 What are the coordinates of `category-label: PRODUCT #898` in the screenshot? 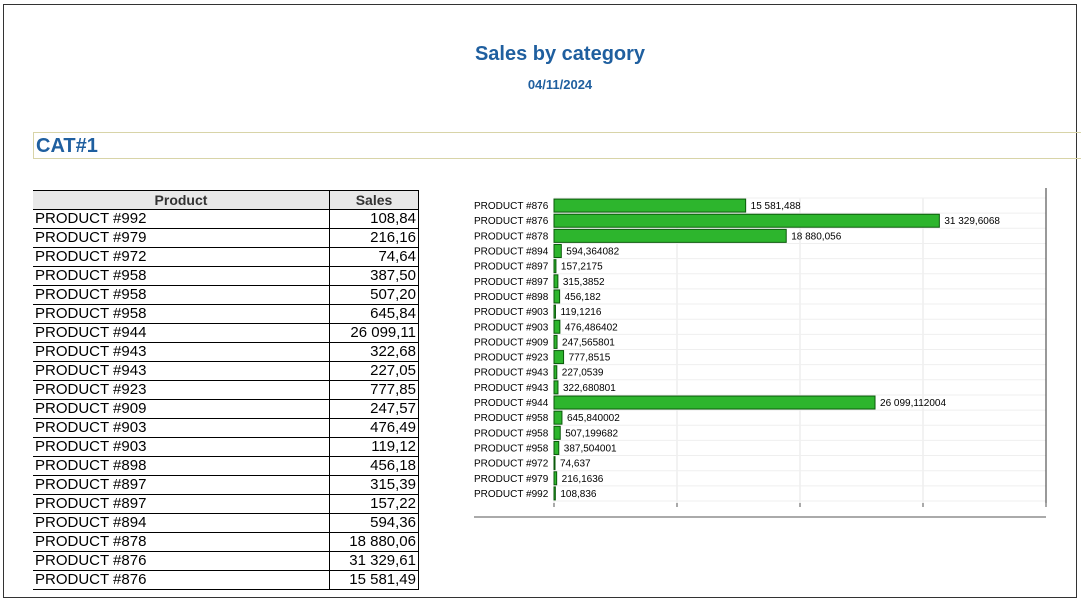 It's located at (511, 297).